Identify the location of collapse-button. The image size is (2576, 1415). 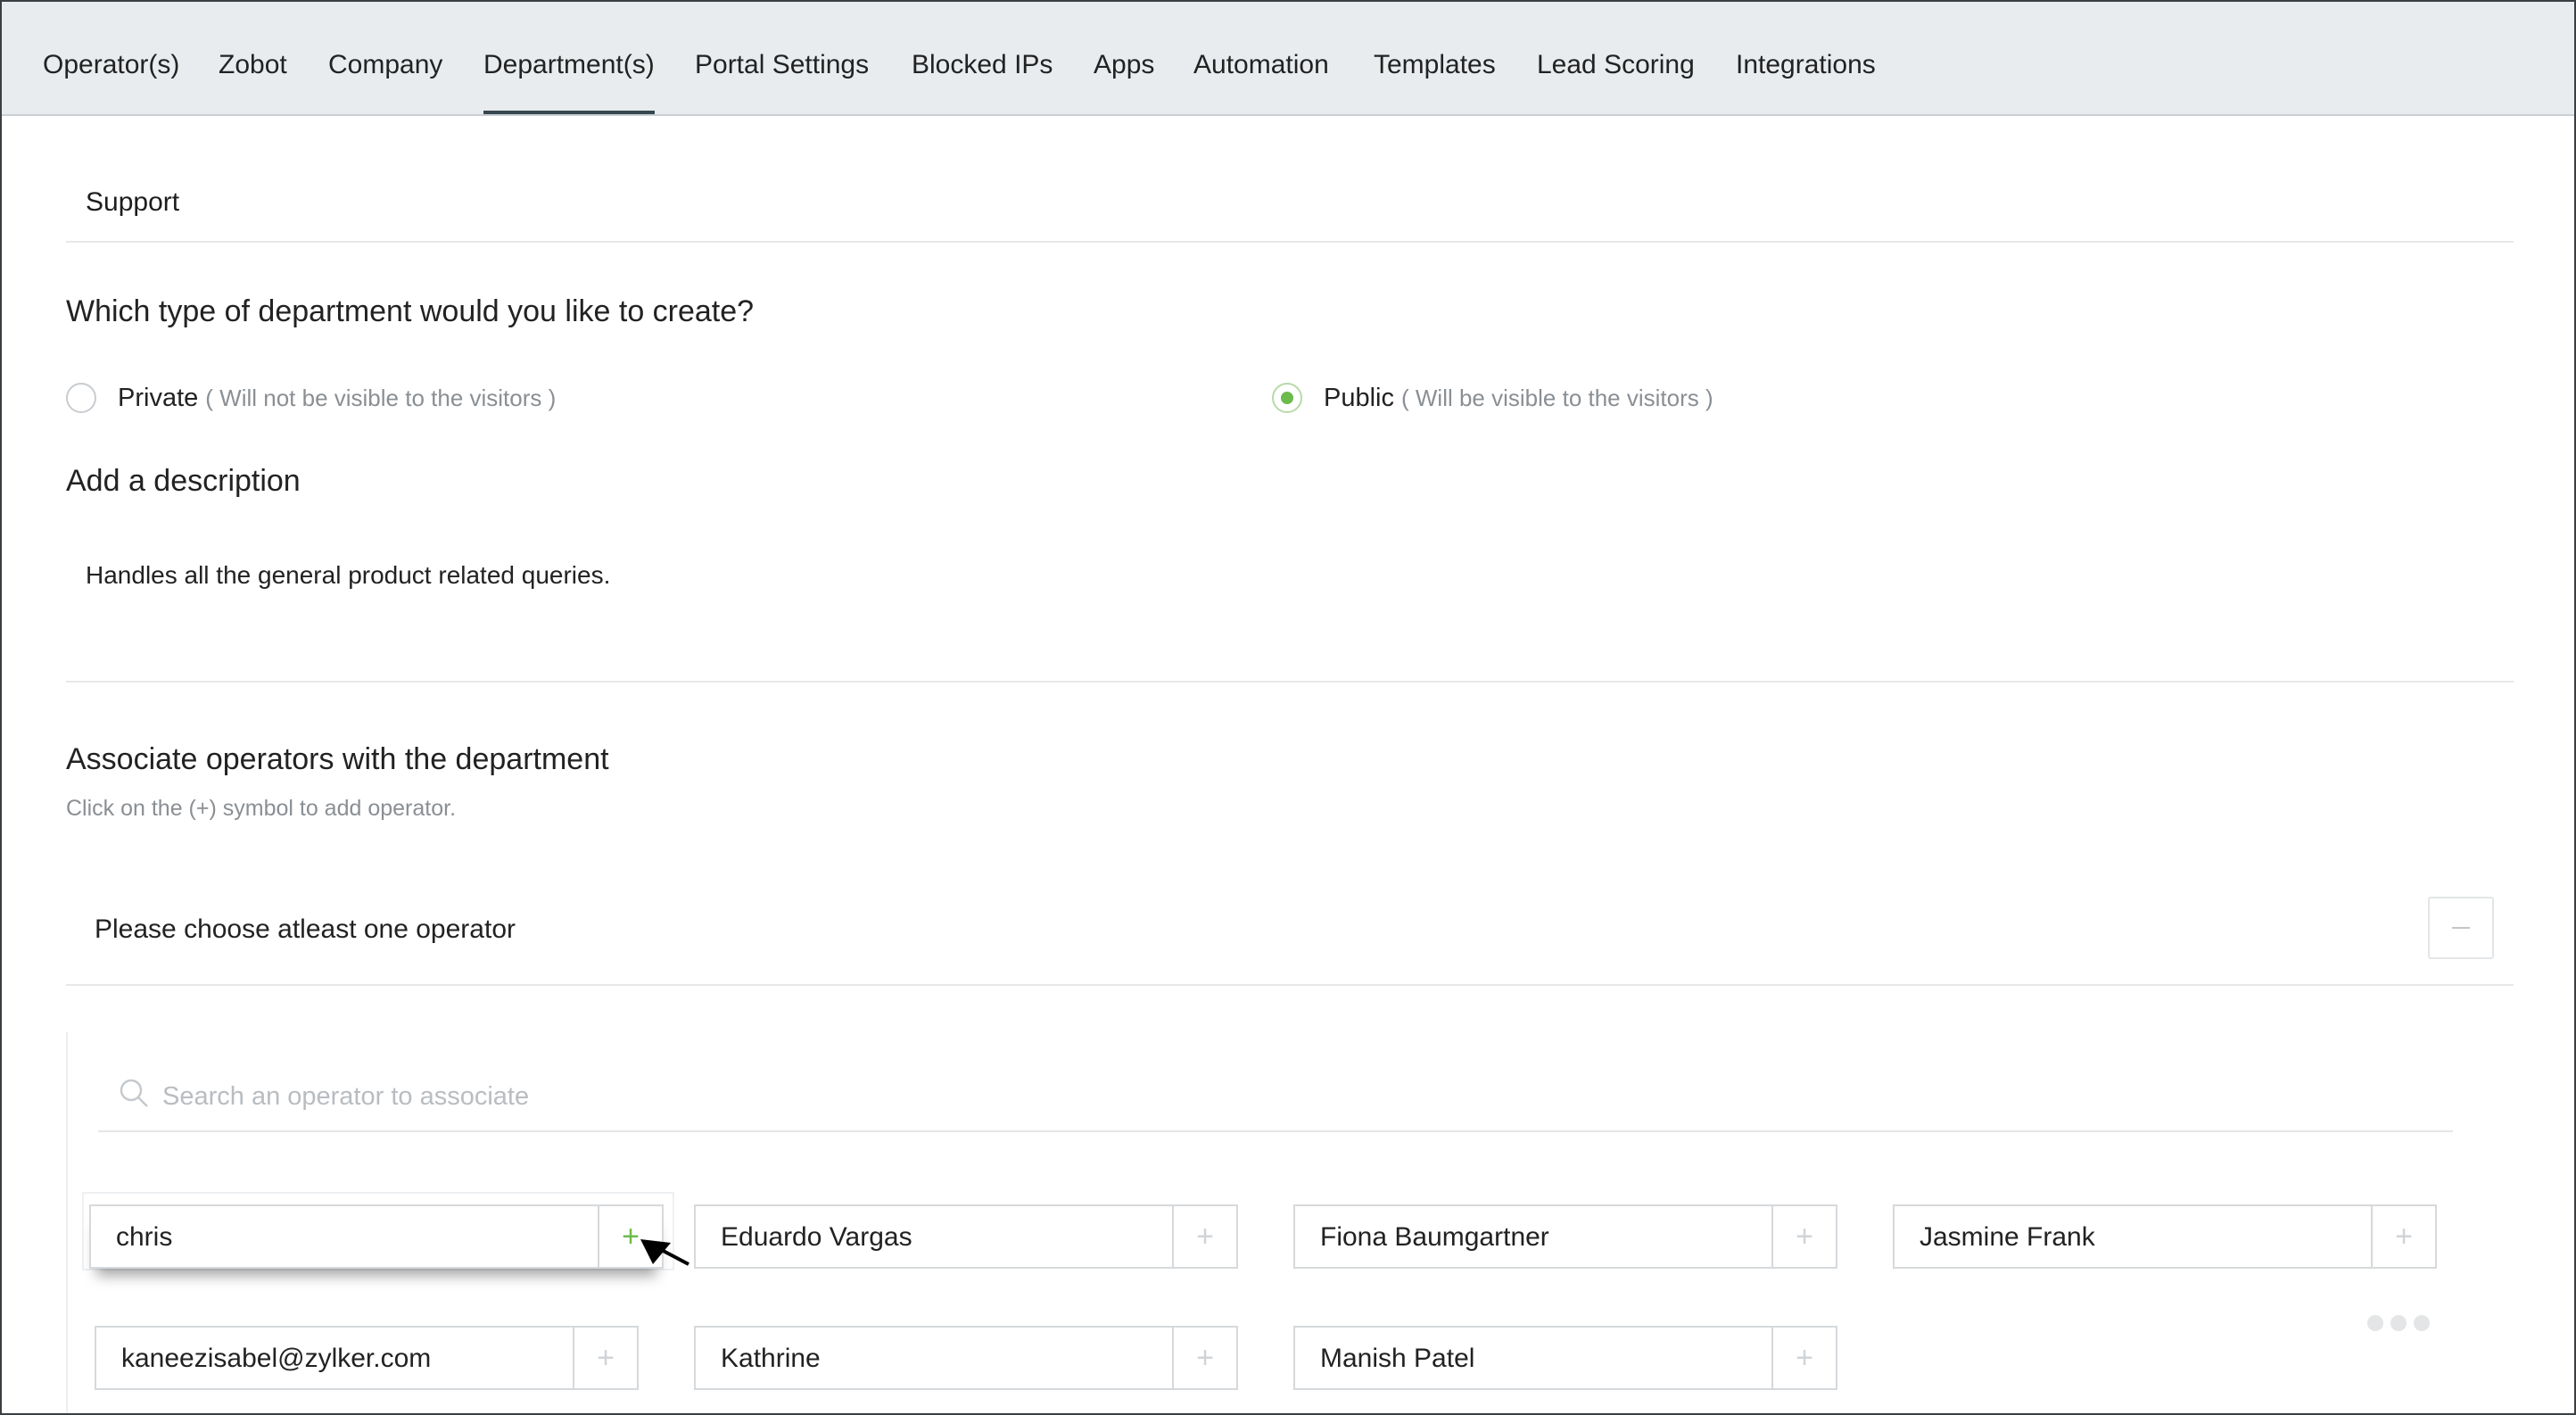
(2461, 928).